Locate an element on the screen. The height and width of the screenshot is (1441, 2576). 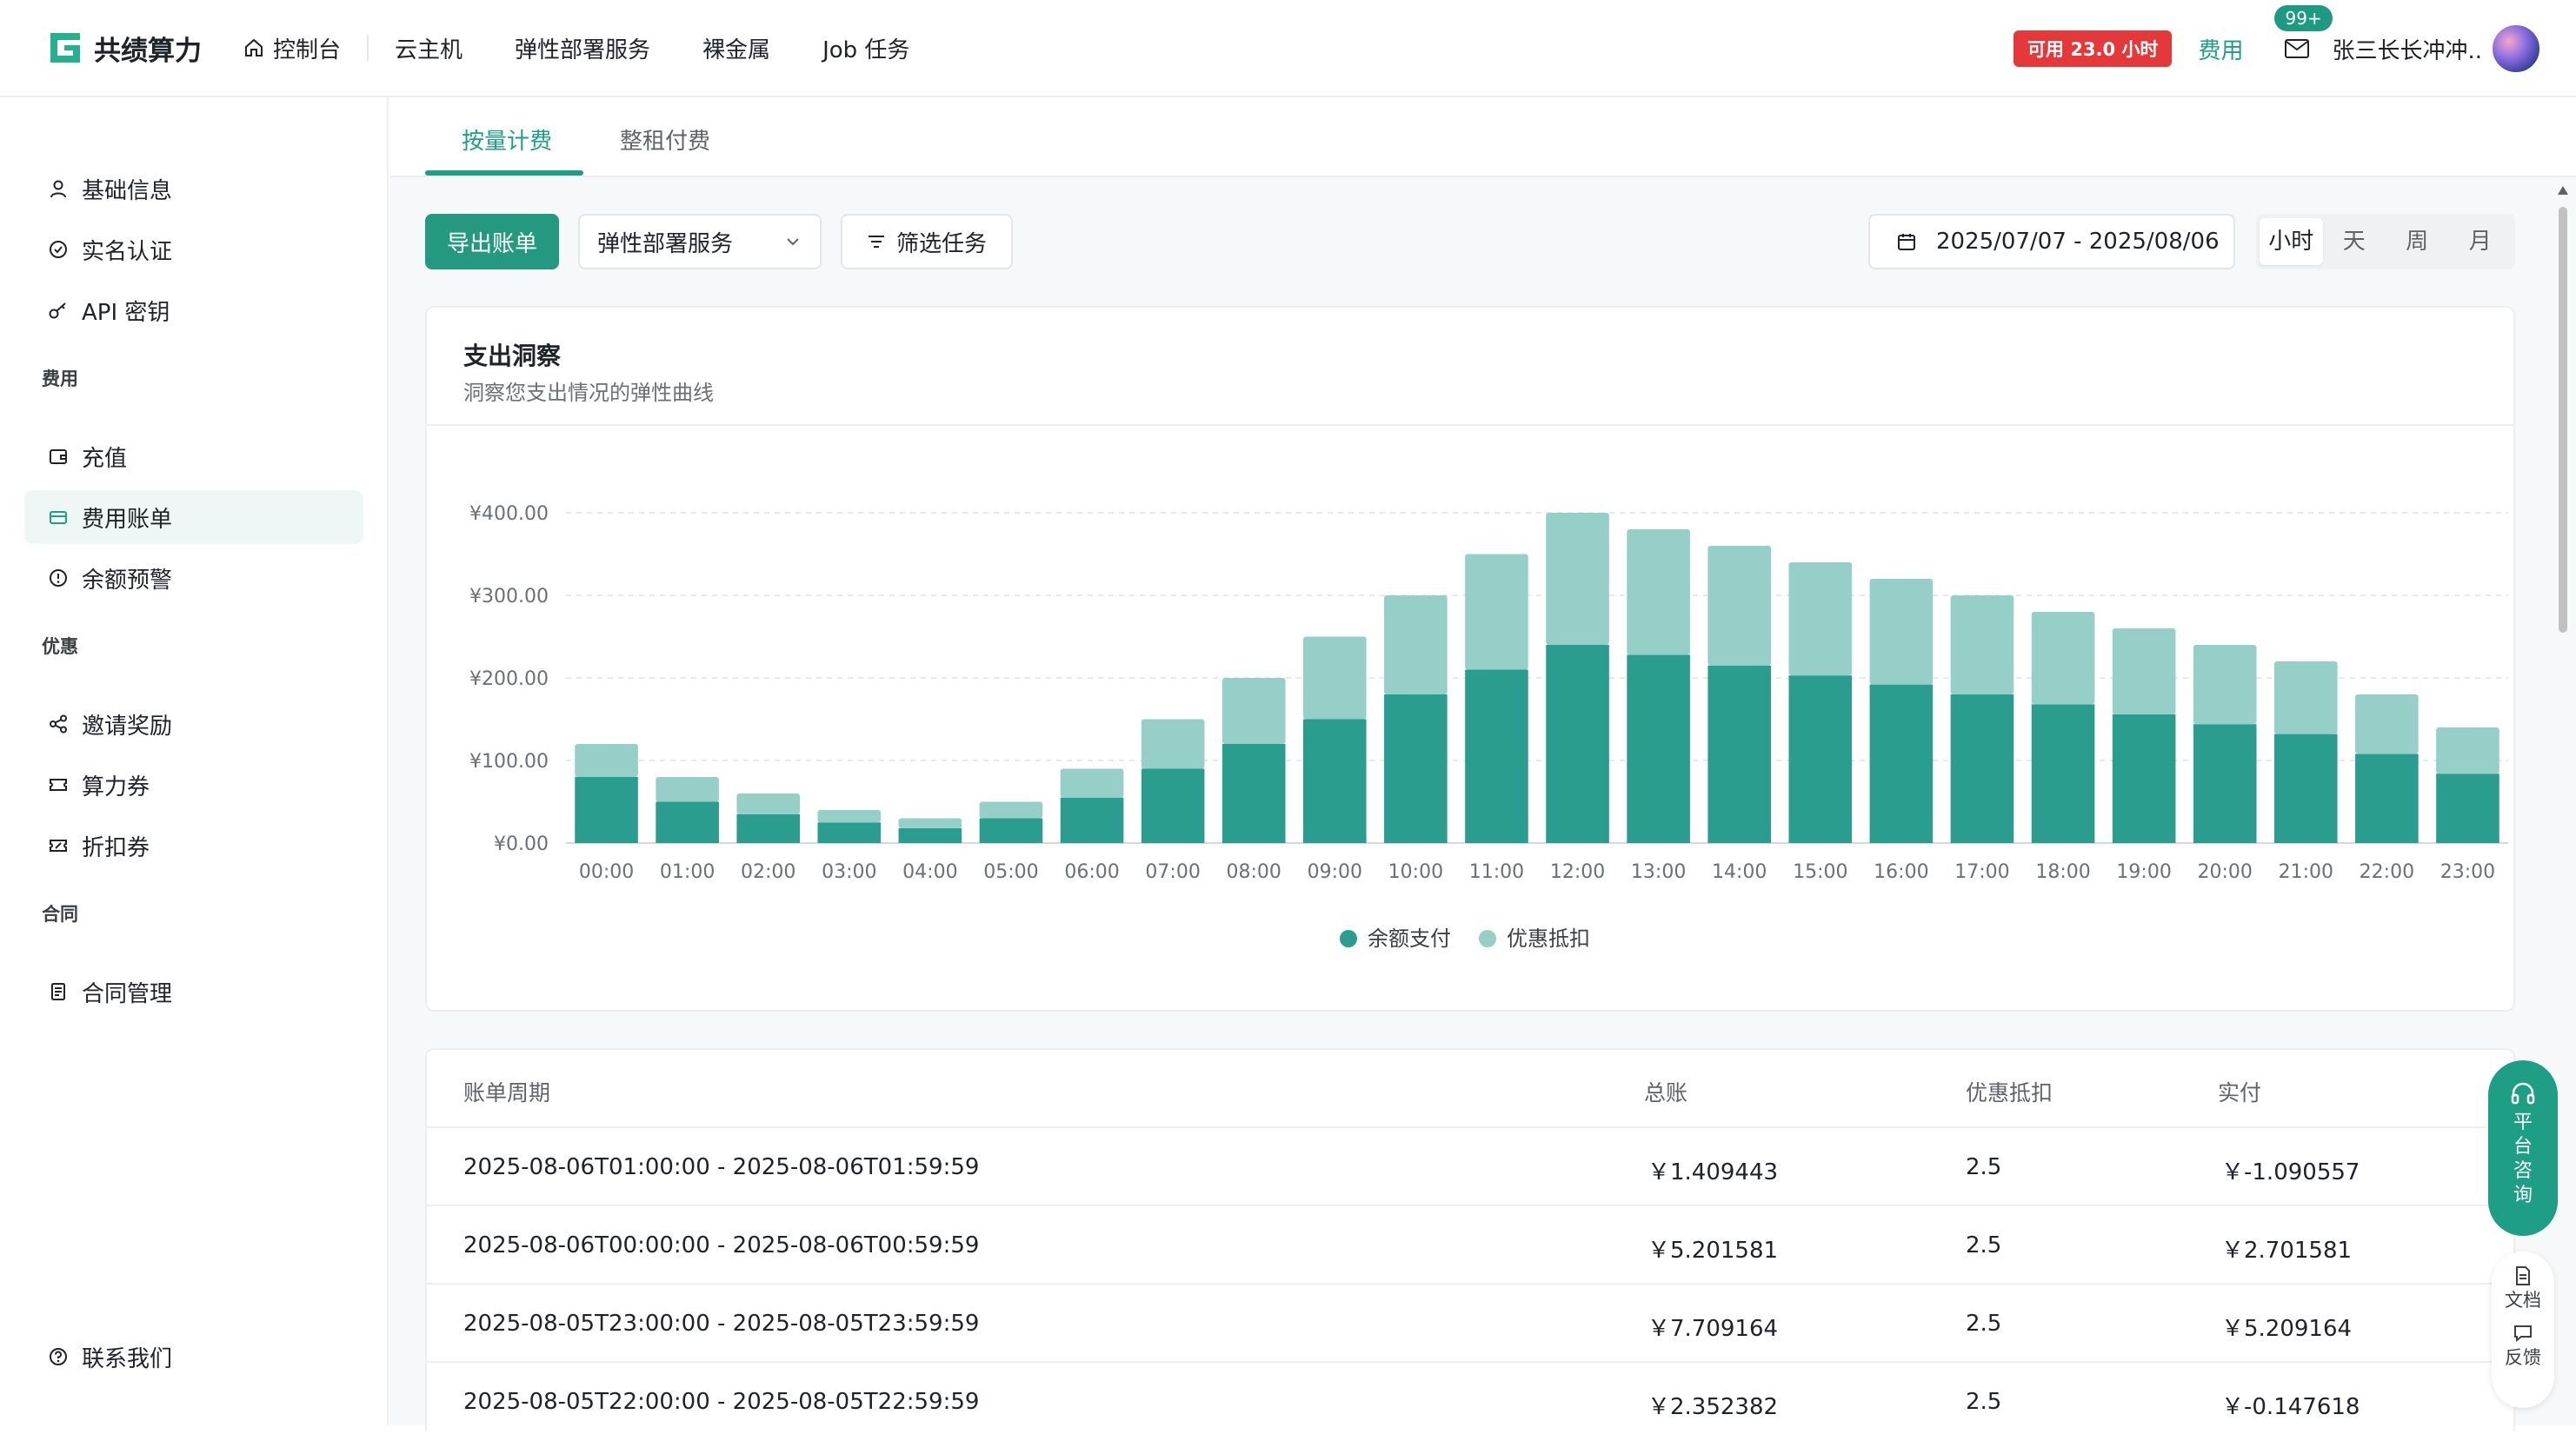
sidebar-item-label: 实名认证 is located at coordinates (127, 251).